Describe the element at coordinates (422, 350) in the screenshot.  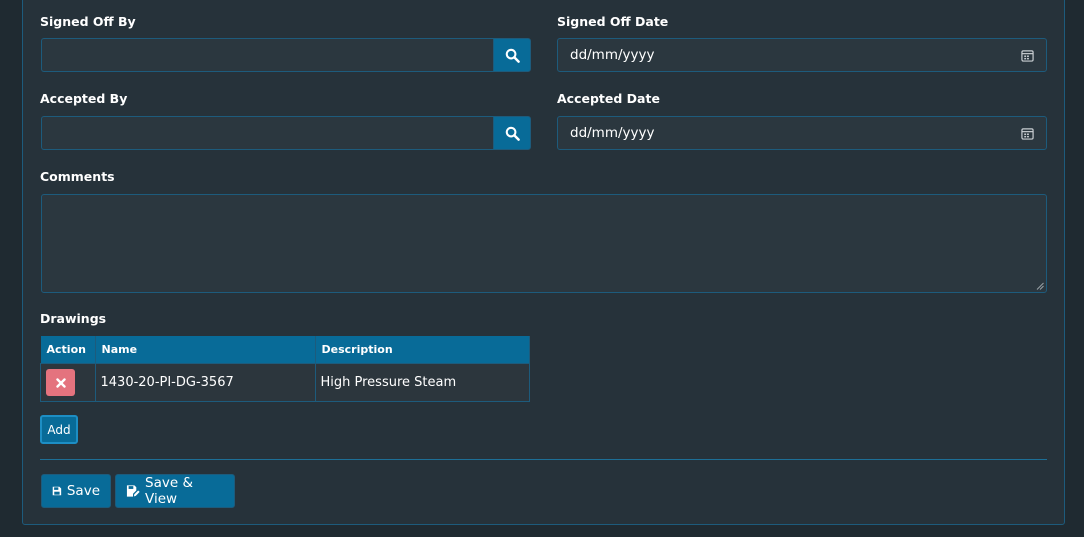
I see `column-header-description: Description` at that location.